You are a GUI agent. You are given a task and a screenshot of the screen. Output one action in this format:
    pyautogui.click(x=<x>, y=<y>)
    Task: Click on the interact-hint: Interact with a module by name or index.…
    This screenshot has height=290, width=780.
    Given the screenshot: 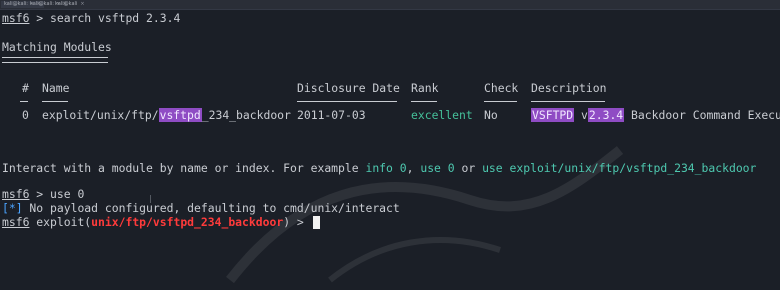 What is the action you would take?
    pyautogui.click(x=379, y=168)
    